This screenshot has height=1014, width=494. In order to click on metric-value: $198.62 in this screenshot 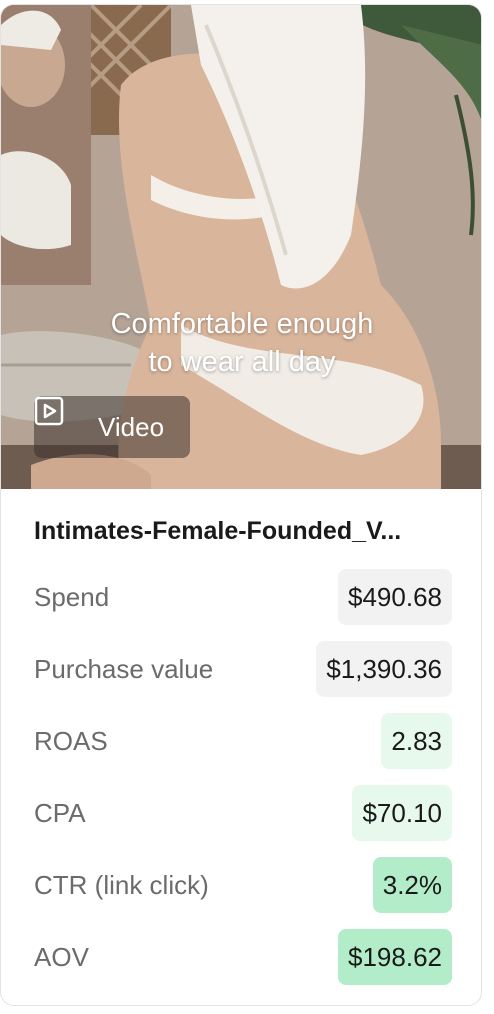, I will do `click(395, 957)`.